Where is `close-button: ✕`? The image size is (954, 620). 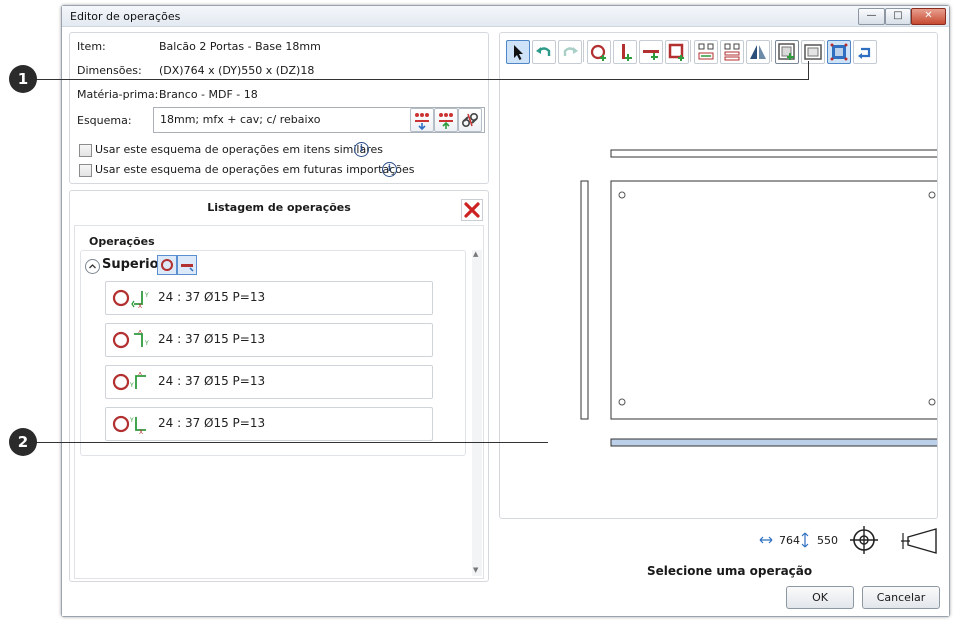
close-button: ✕ is located at coordinates (928, 16).